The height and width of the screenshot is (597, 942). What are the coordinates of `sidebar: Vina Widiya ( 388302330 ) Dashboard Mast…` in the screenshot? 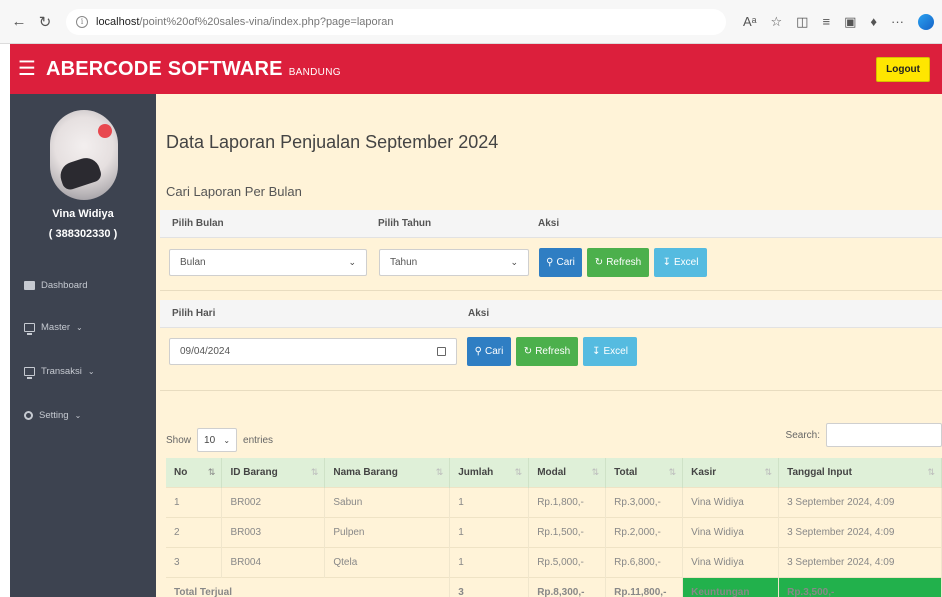 It's located at (83, 345).